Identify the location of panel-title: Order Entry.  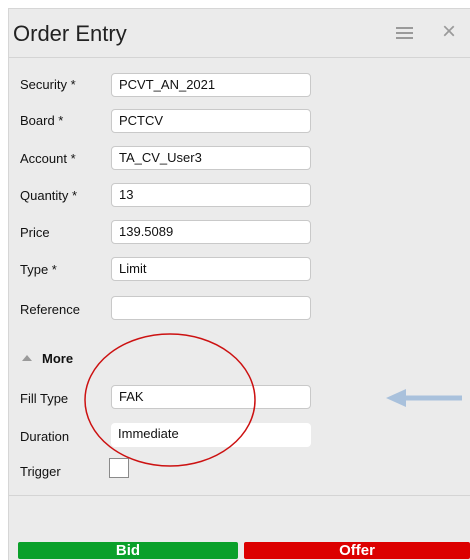
(70, 33).